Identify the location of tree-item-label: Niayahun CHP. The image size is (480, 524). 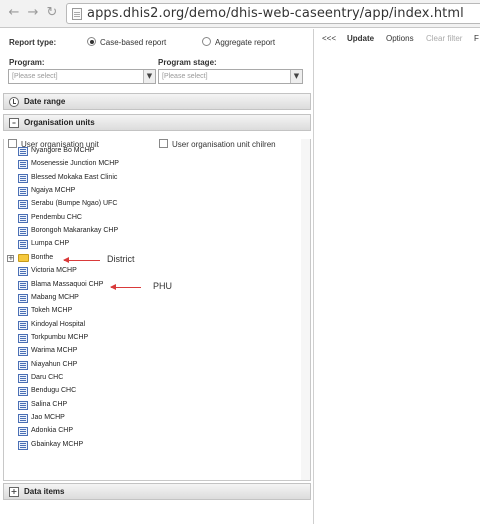
(54, 364).